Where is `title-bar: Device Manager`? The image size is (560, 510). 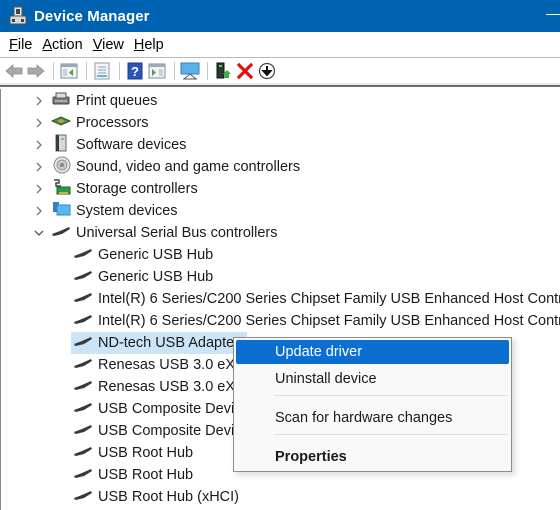 title-bar: Device Manager is located at coordinates (280, 16).